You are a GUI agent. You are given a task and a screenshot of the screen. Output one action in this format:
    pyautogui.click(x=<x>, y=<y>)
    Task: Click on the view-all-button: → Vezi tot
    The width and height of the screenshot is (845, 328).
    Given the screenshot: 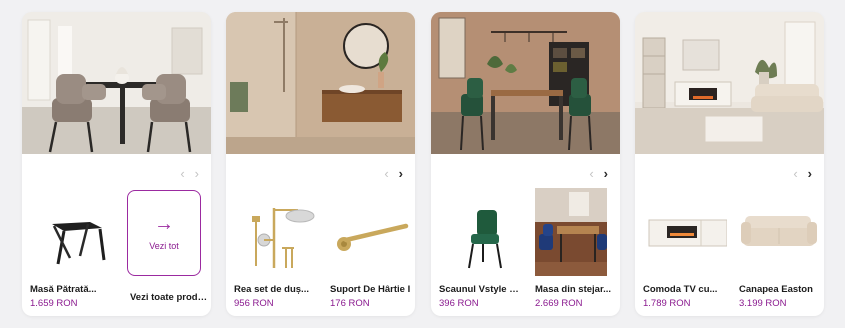 What is the action you would take?
    pyautogui.click(x=164, y=233)
    